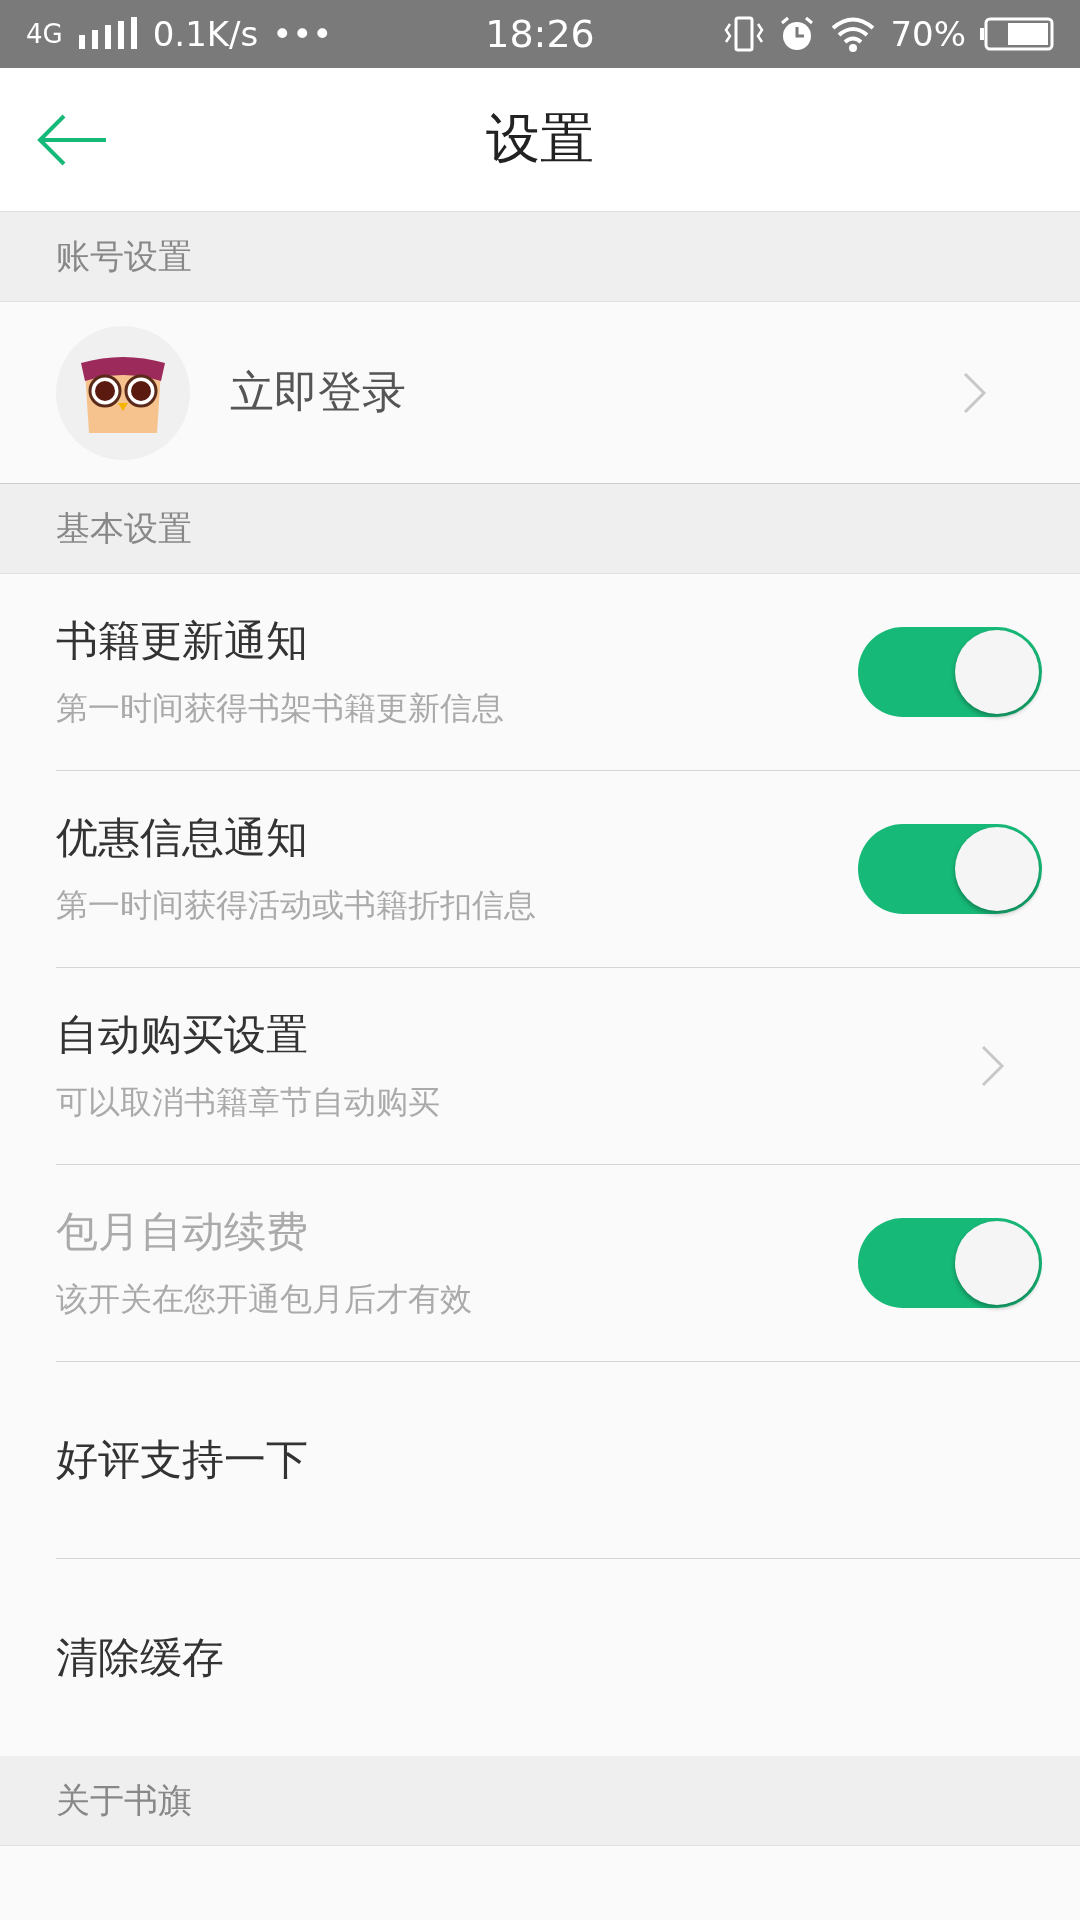 Image resolution: width=1080 pixels, height=1920 pixels. Describe the element at coordinates (107, 34) in the screenshot. I see `signal-icon` at that location.